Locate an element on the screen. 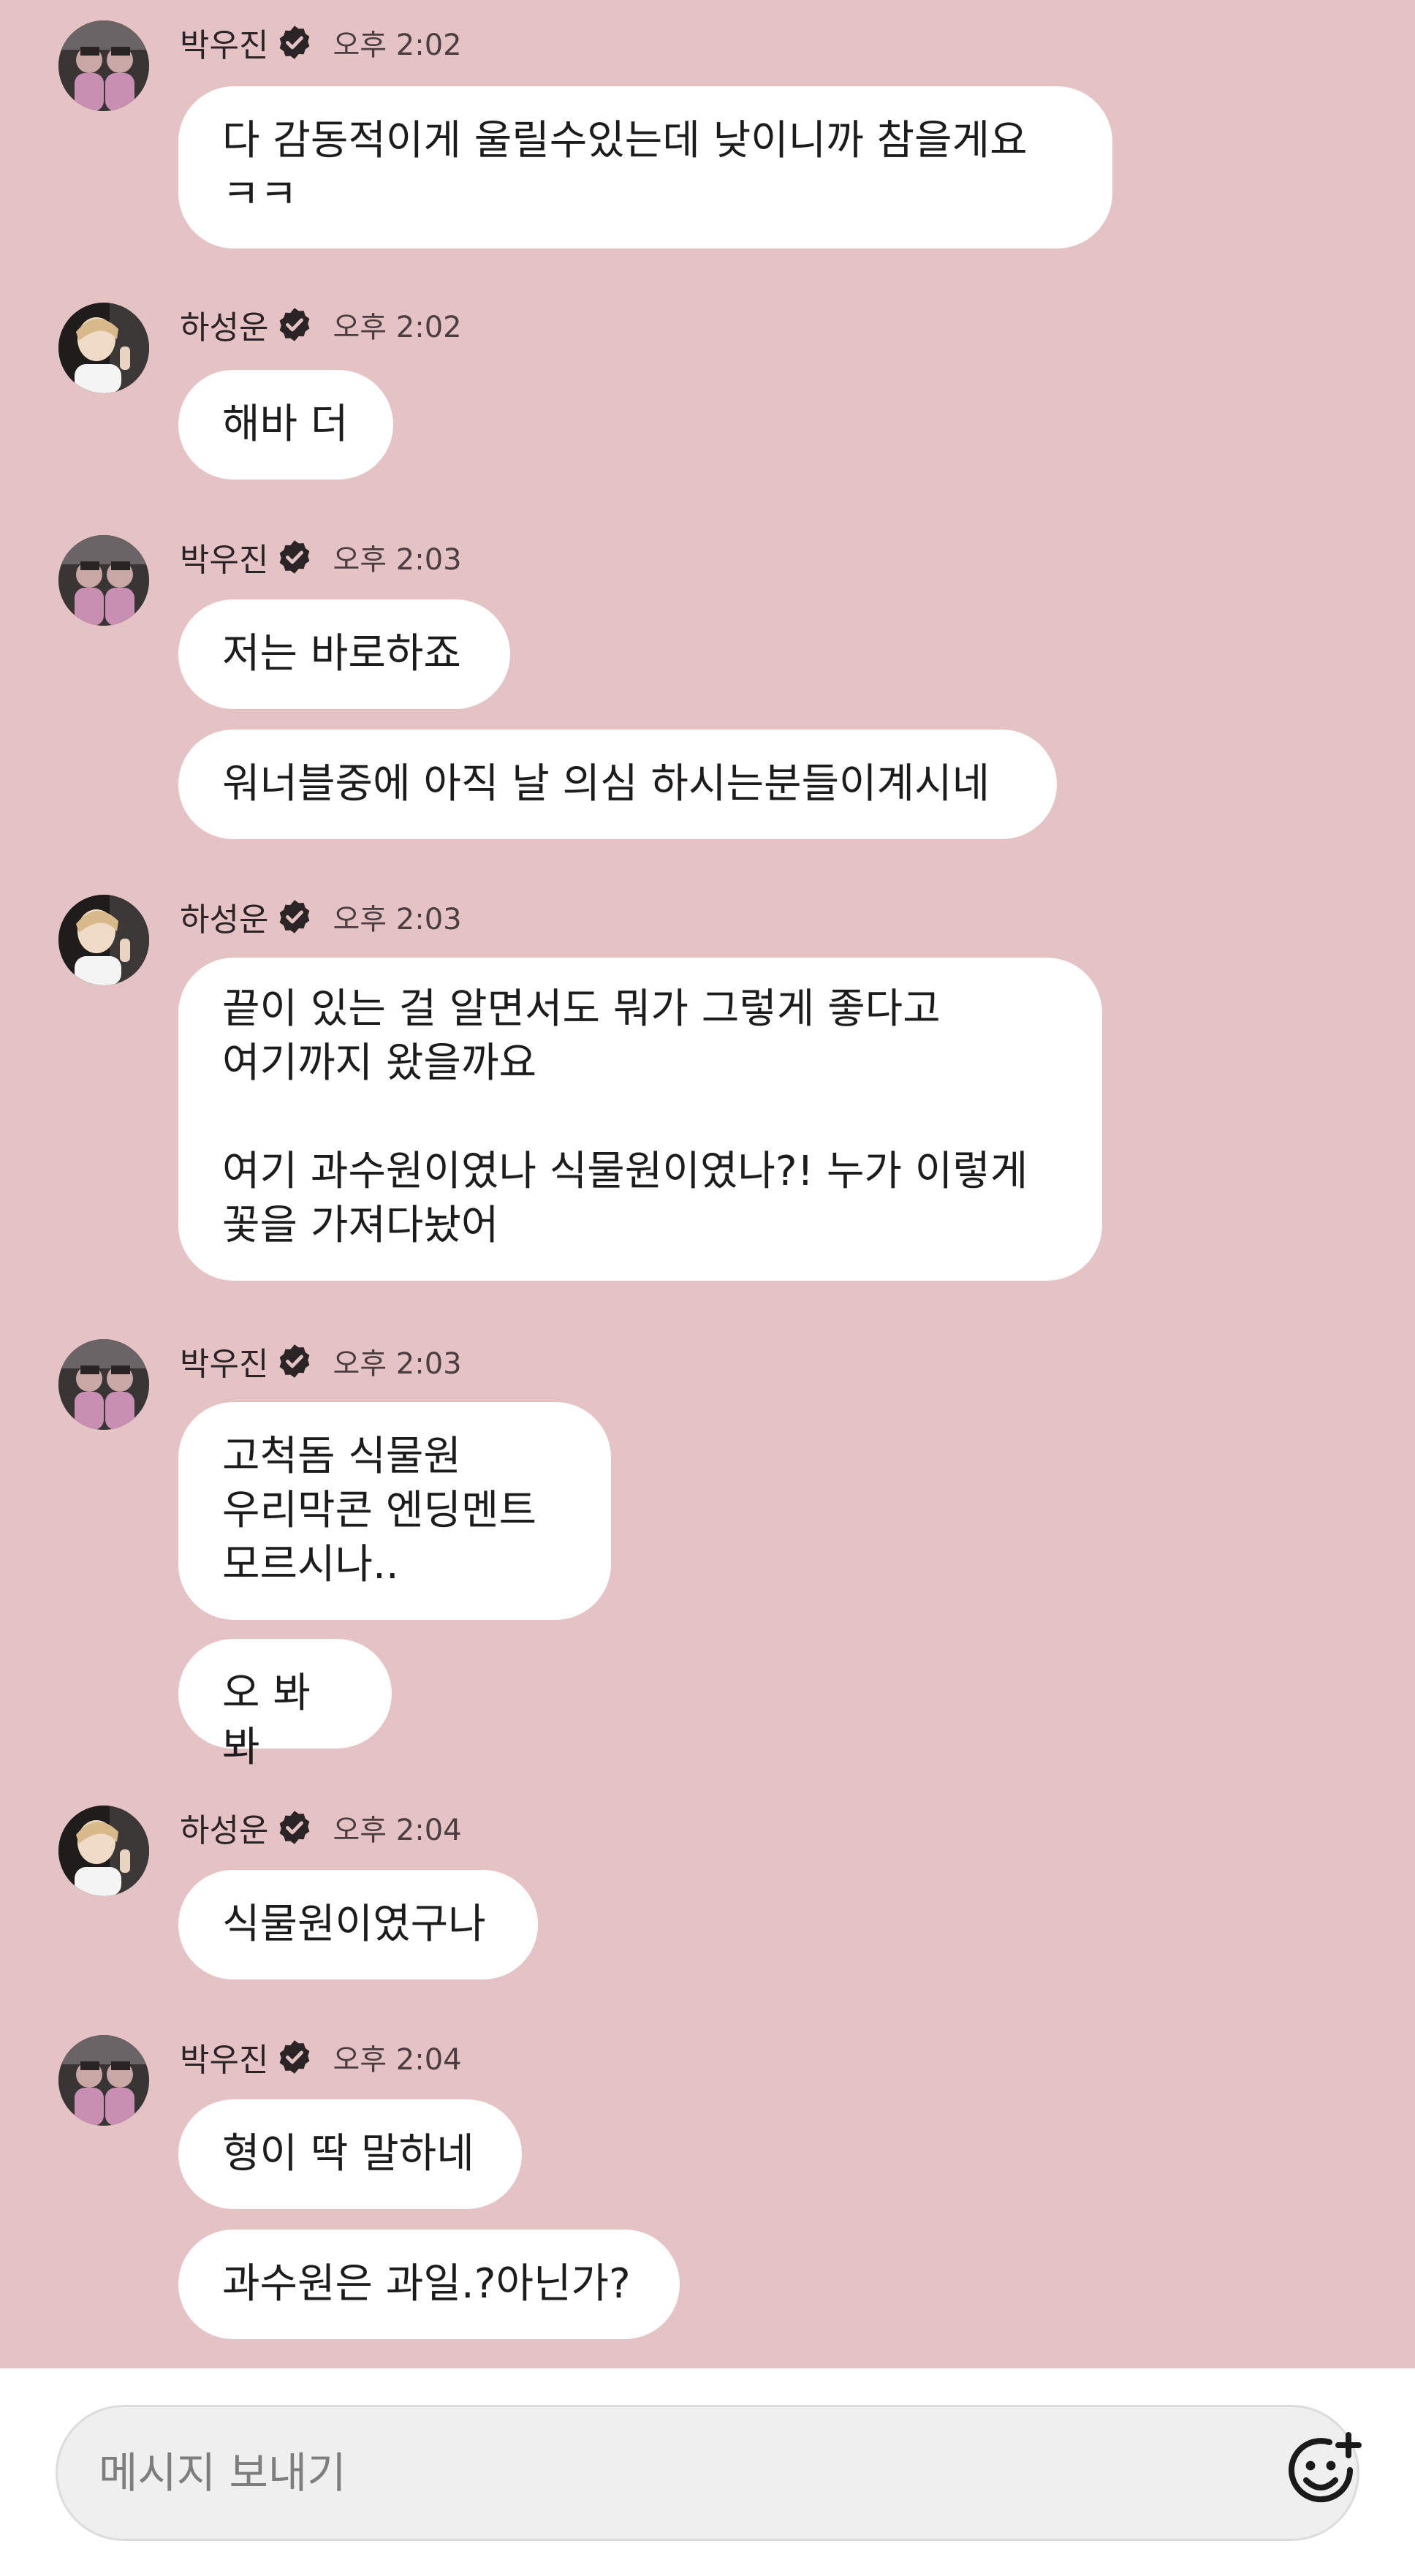 The height and width of the screenshot is (2576, 1415). message-meta: 박우진 오후 2:04 is located at coordinates (321, 2057).